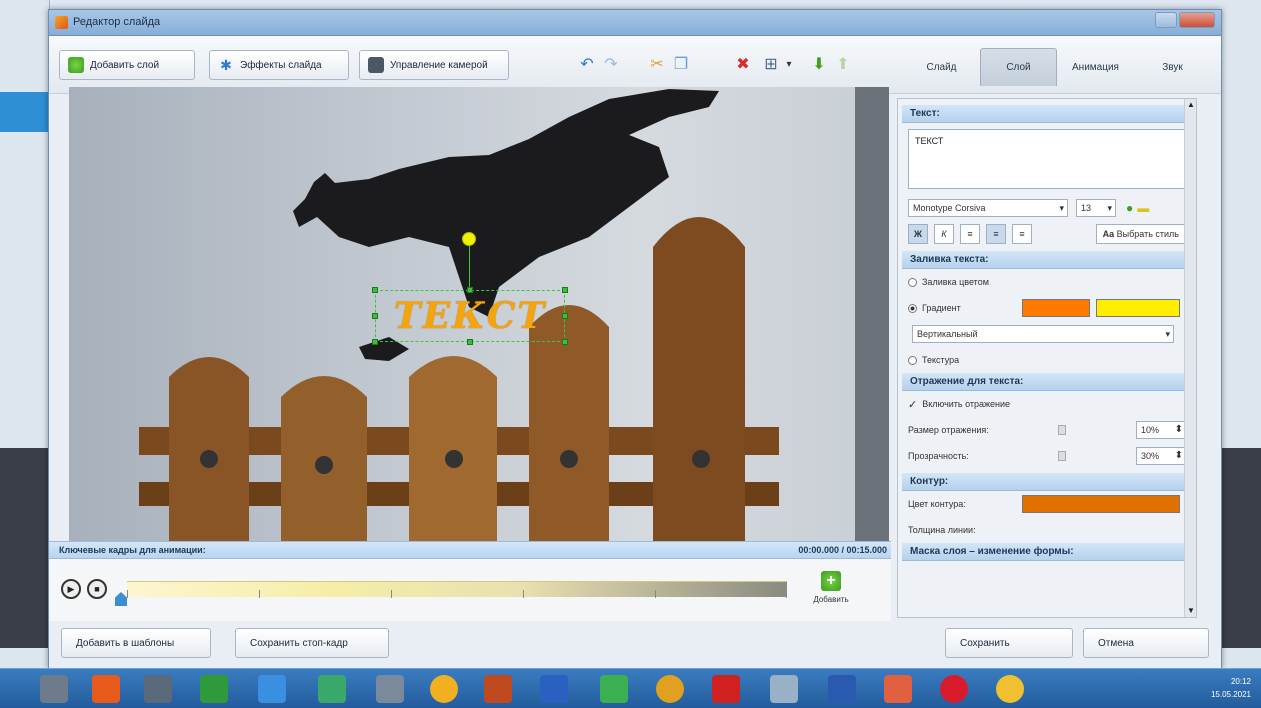  Describe the element at coordinates (1062, 430) in the screenshot. I see `reflection-size-slider` at that location.